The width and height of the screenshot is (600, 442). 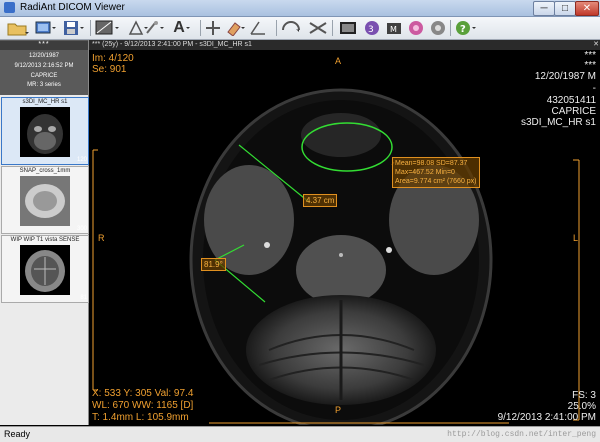 I want to click on orientation-bottom: P, so click(x=338, y=410).